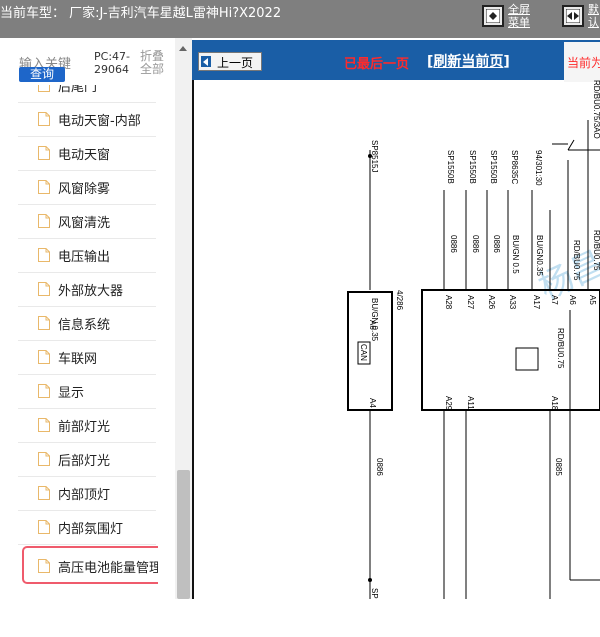 Image resolution: width=600 pixels, height=637 pixels. I want to click on tree-item-label: 风窗除雾, so click(84, 189).